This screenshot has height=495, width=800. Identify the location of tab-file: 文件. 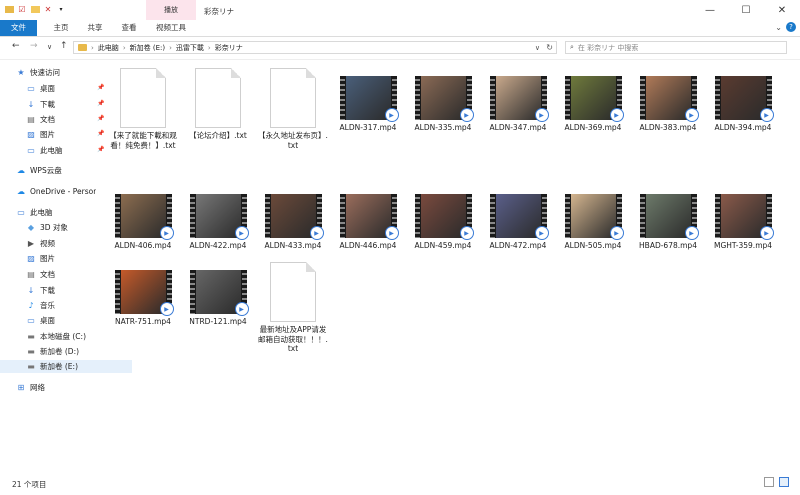
(18, 28).